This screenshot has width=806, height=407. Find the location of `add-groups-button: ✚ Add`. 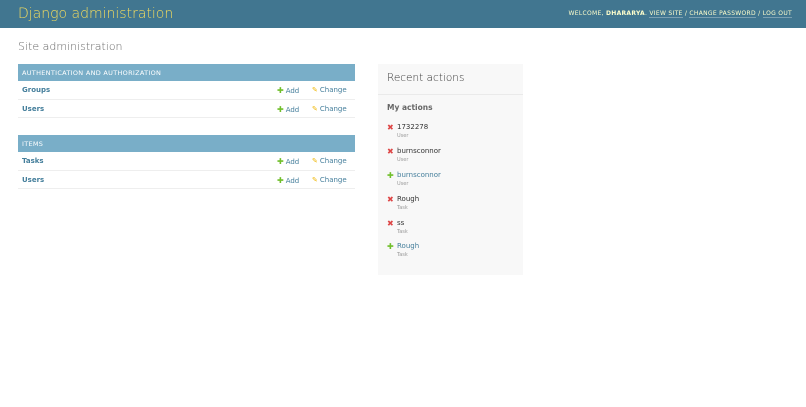

add-groups-button: ✚ Add is located at coordinates (288, 90).